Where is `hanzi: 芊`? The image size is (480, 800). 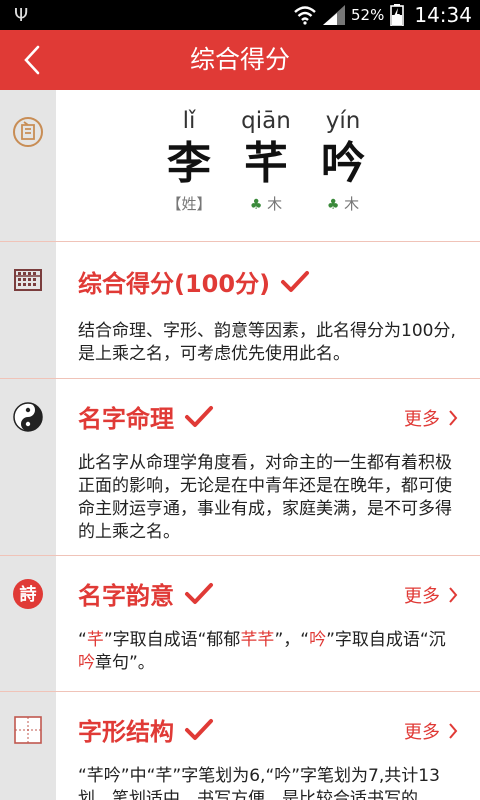
hanzi: 芊 is located at coordinates (266, 163).